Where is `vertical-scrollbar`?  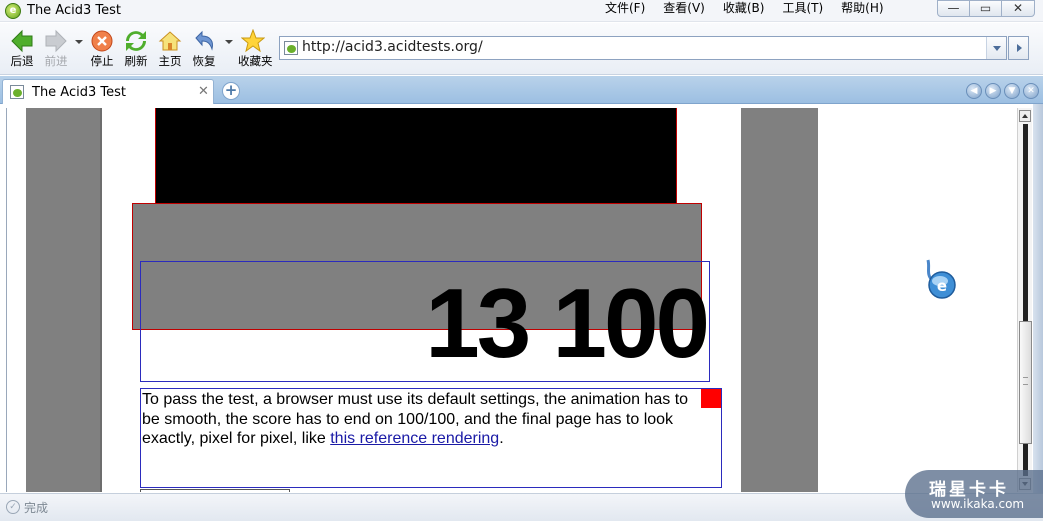
vertical-scrollbar is located at coordinates (1024, 300).